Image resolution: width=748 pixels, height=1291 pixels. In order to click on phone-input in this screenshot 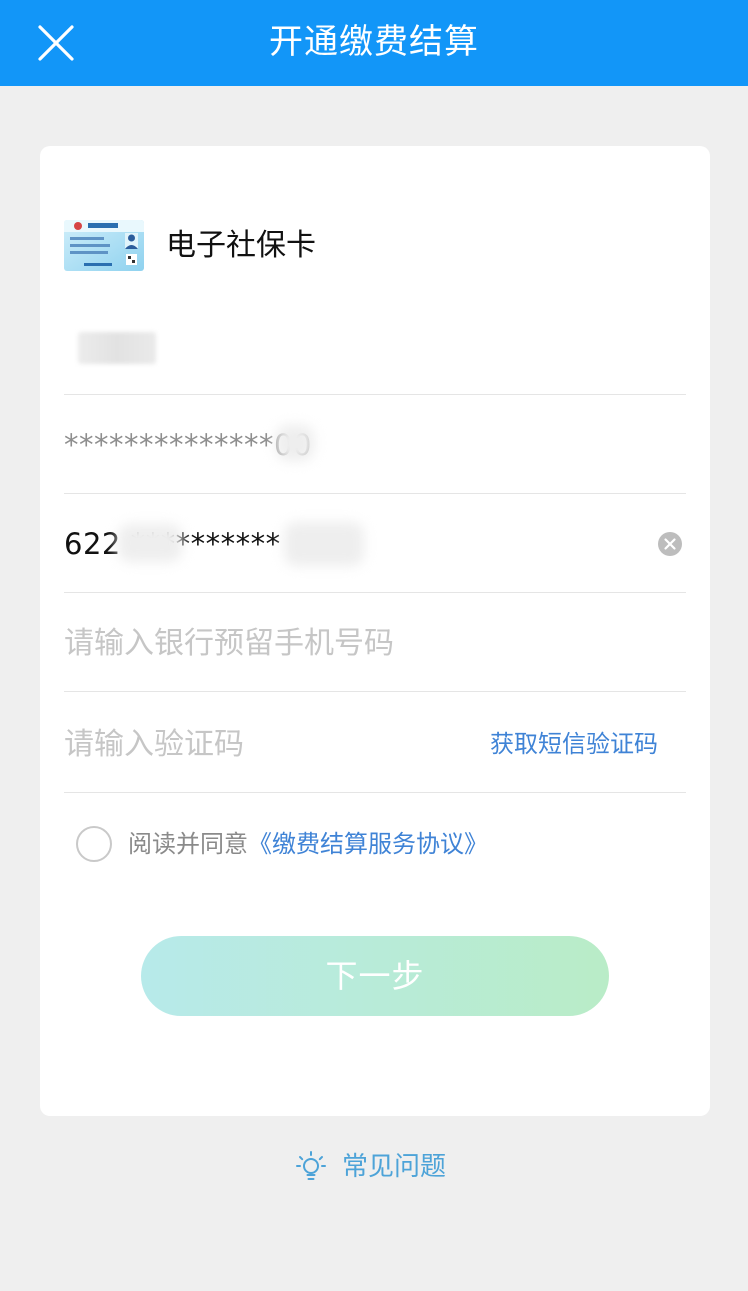, I will do `click(274, 643)`.